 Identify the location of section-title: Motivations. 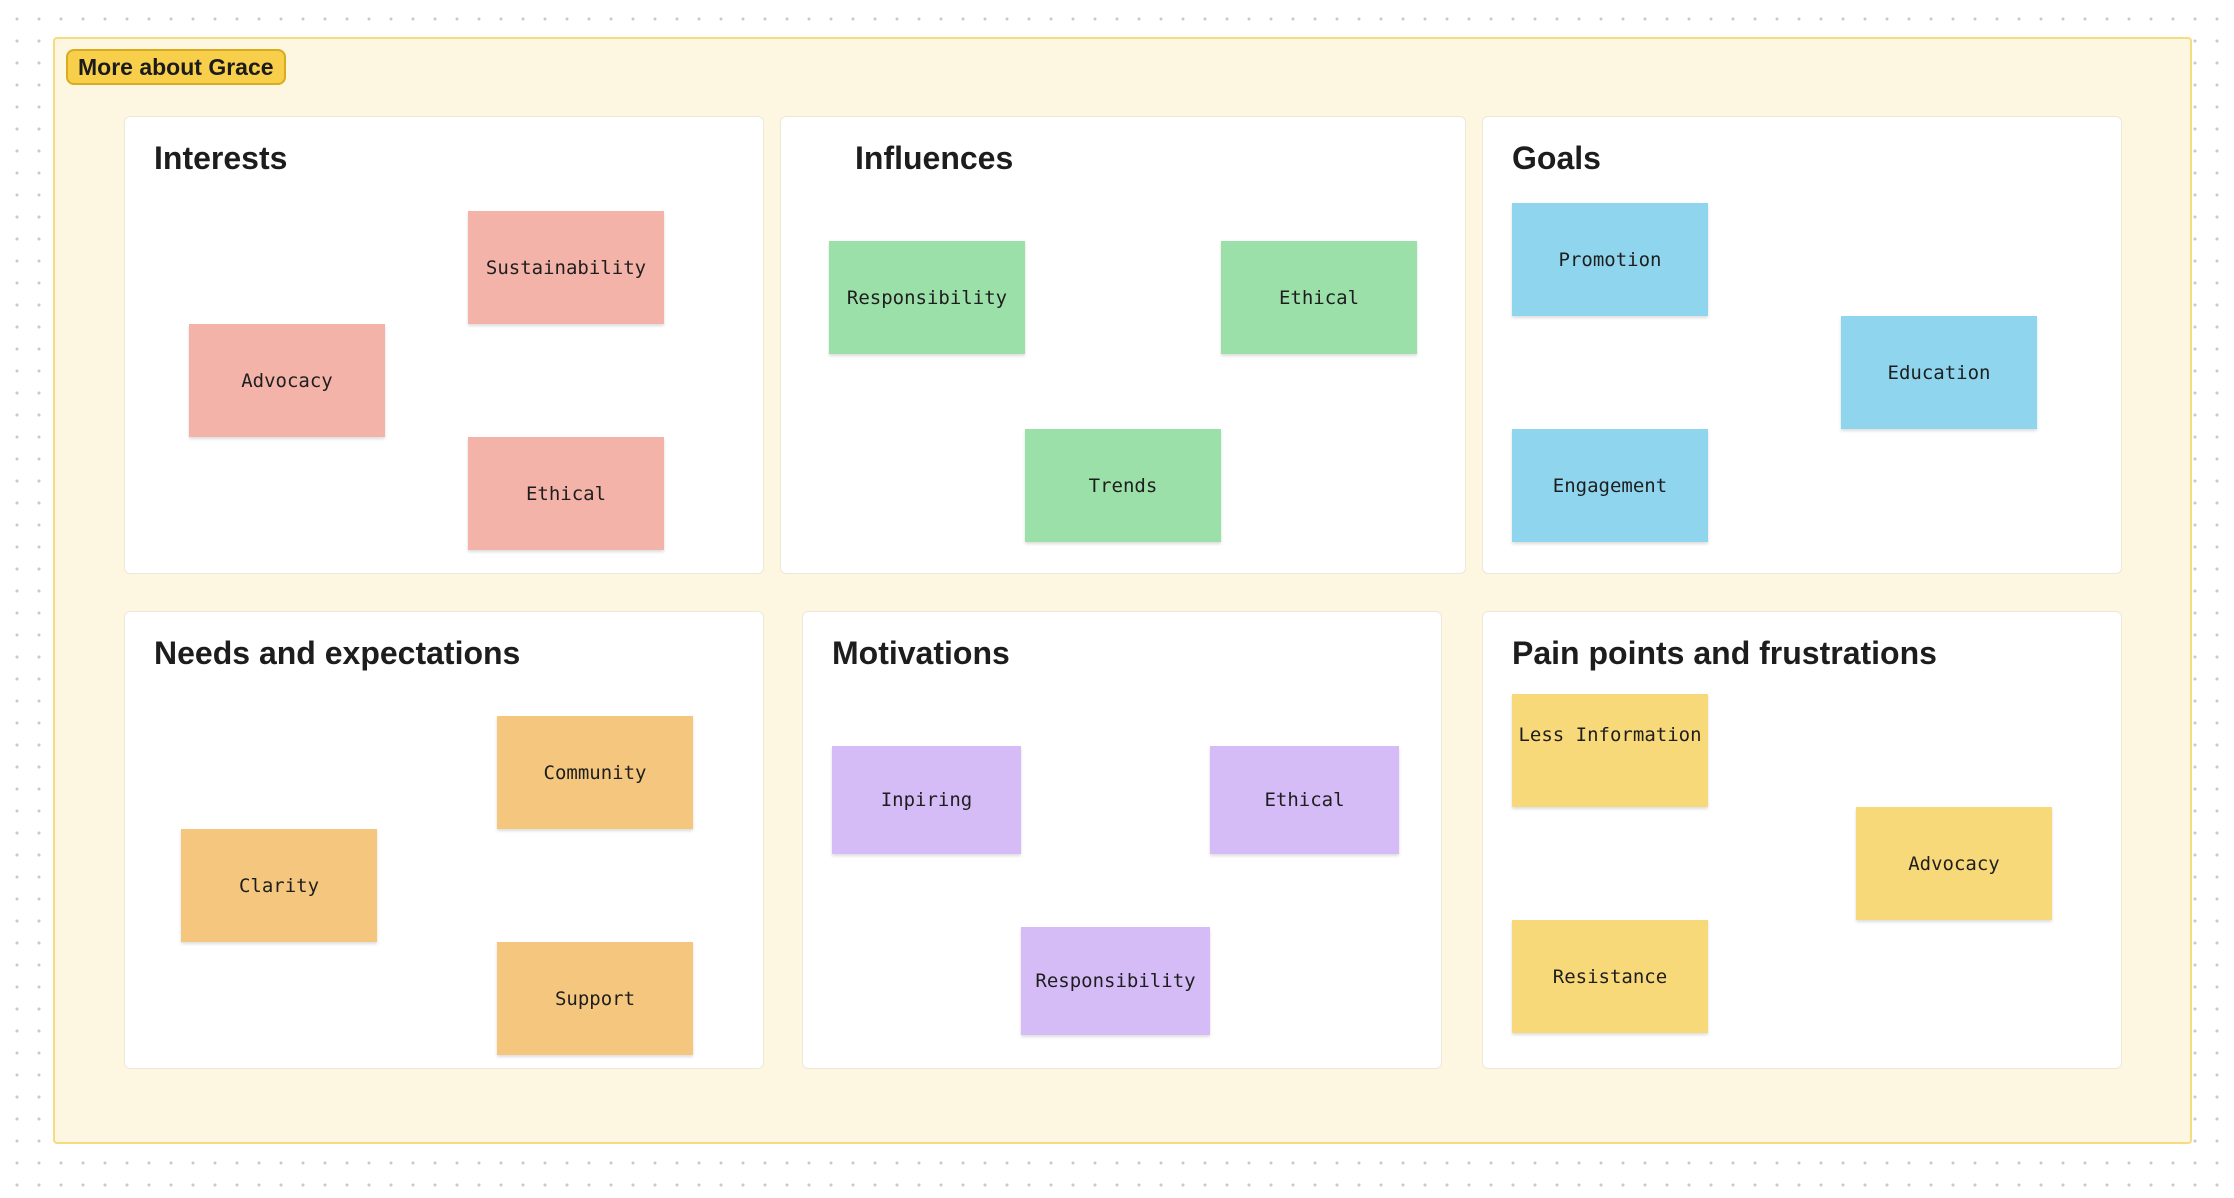
(921, 653).